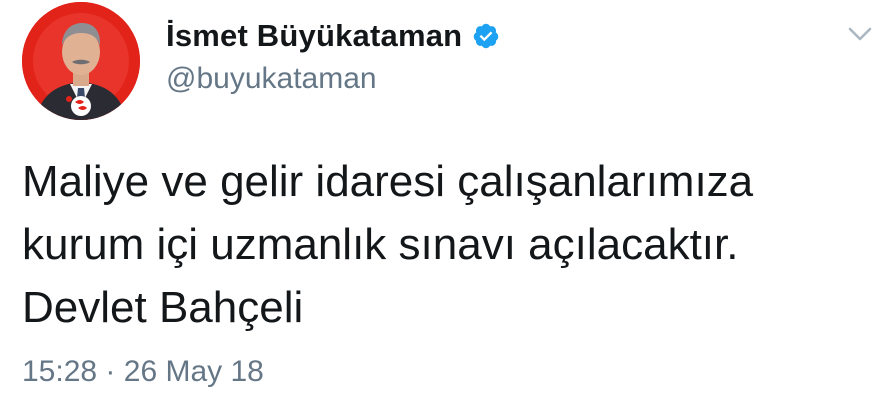 The image size is (887, 400). I want to click on tweet-text-line: Maliye ve gelir idaresi çalışanlarımıza, so click(388, 181).